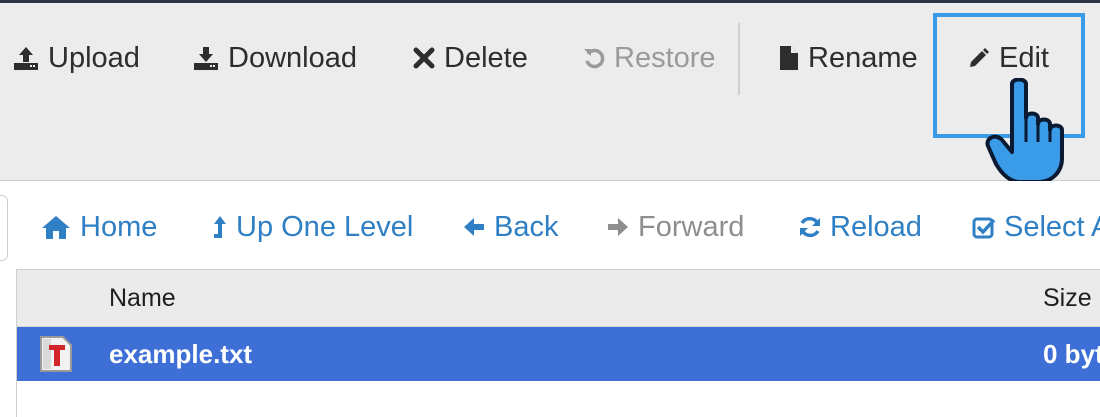  I want to click on up-one-level-label: Up One Level, so click(325, 226).